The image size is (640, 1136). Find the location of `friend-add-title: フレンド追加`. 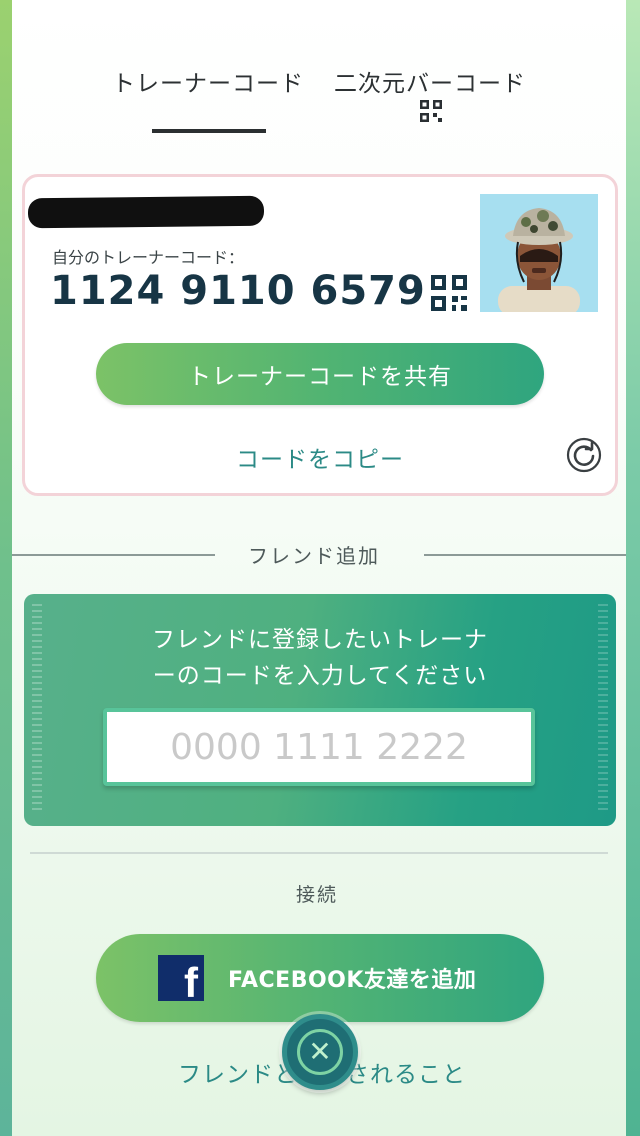

friend-add-title: フレンド追加 is located at coordinates (314, 556).